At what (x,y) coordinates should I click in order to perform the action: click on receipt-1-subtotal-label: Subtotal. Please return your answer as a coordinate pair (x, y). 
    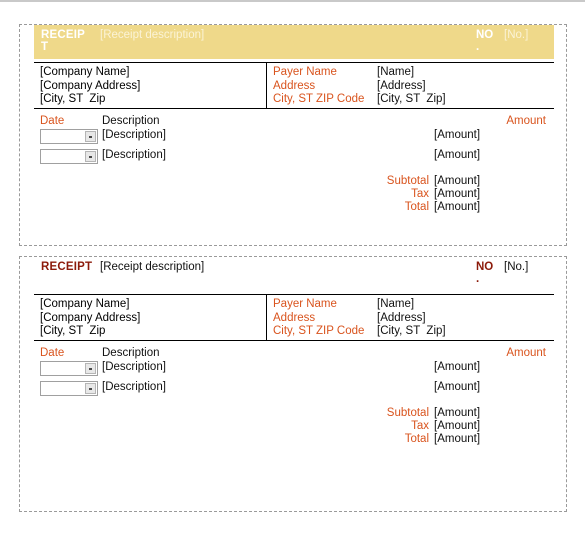
    Looking at the image, I should click on (407, 181).